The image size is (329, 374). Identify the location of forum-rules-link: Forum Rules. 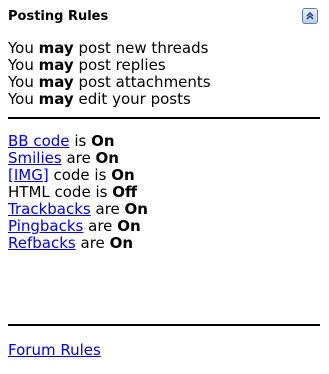
(54, 350).